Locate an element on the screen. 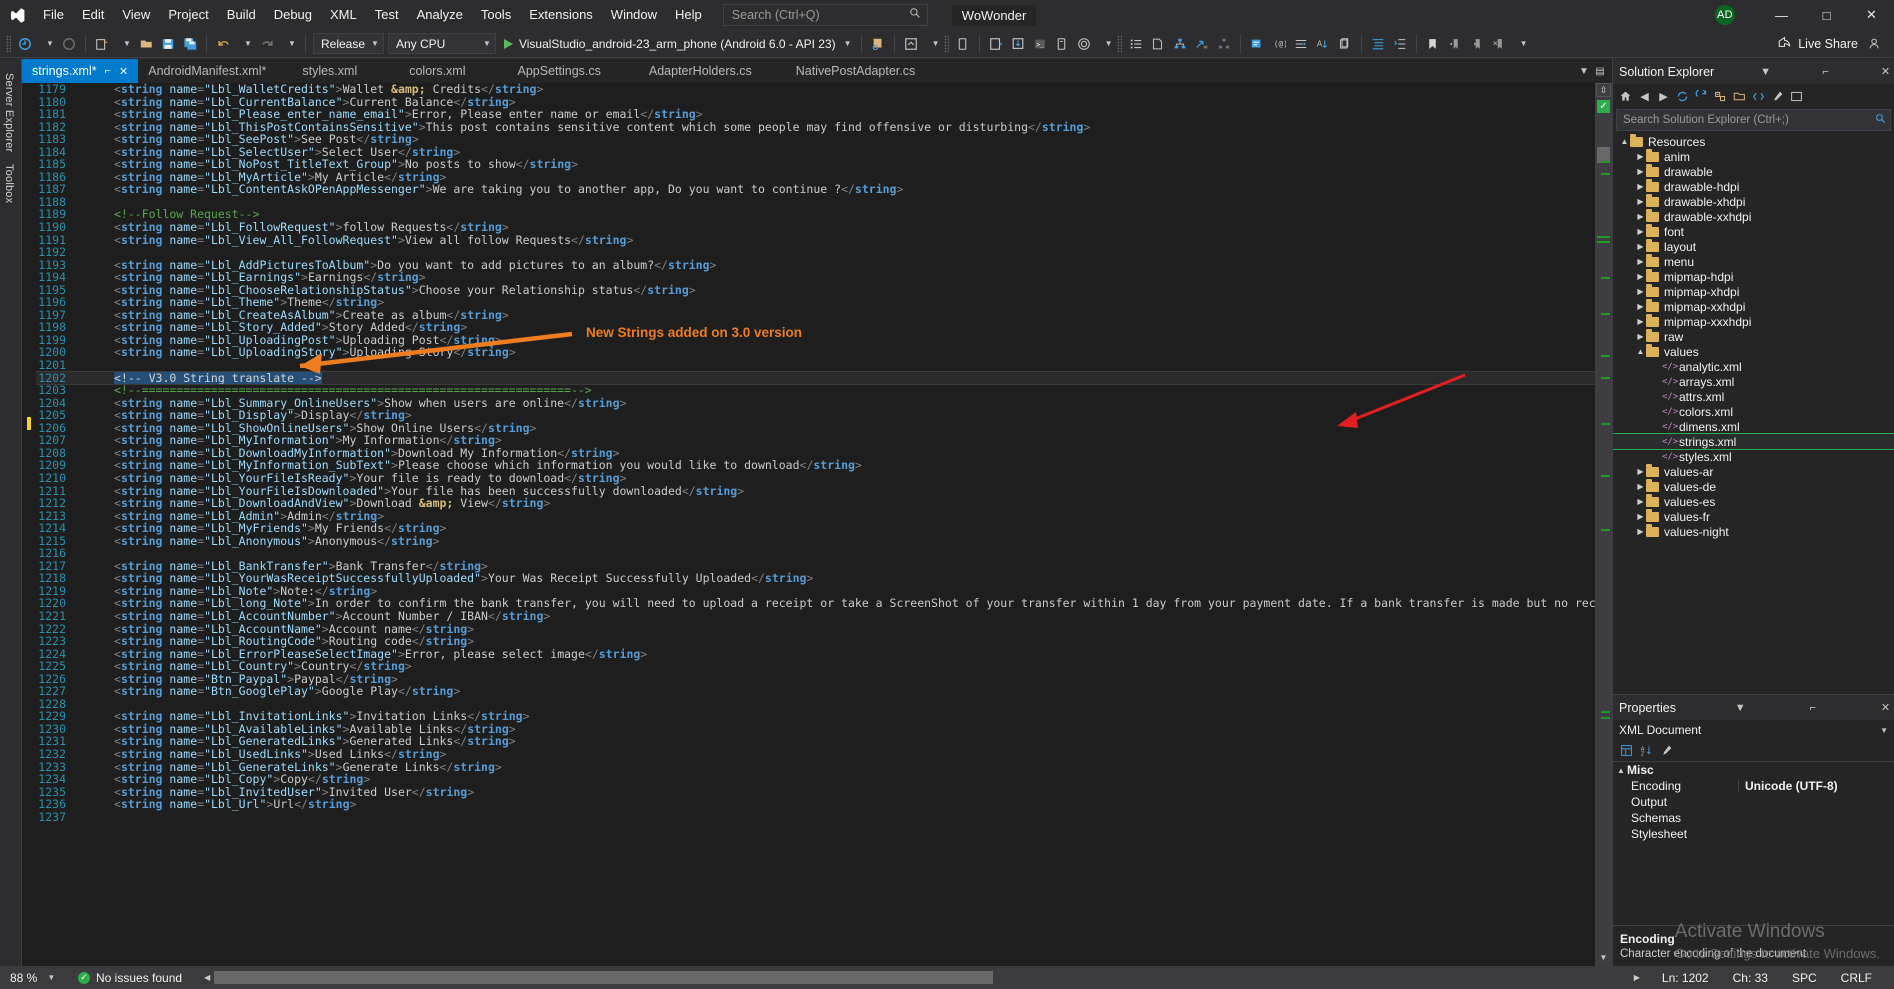  android-device-dropdown-icon: ▼ is located at coordinates (933, 44).